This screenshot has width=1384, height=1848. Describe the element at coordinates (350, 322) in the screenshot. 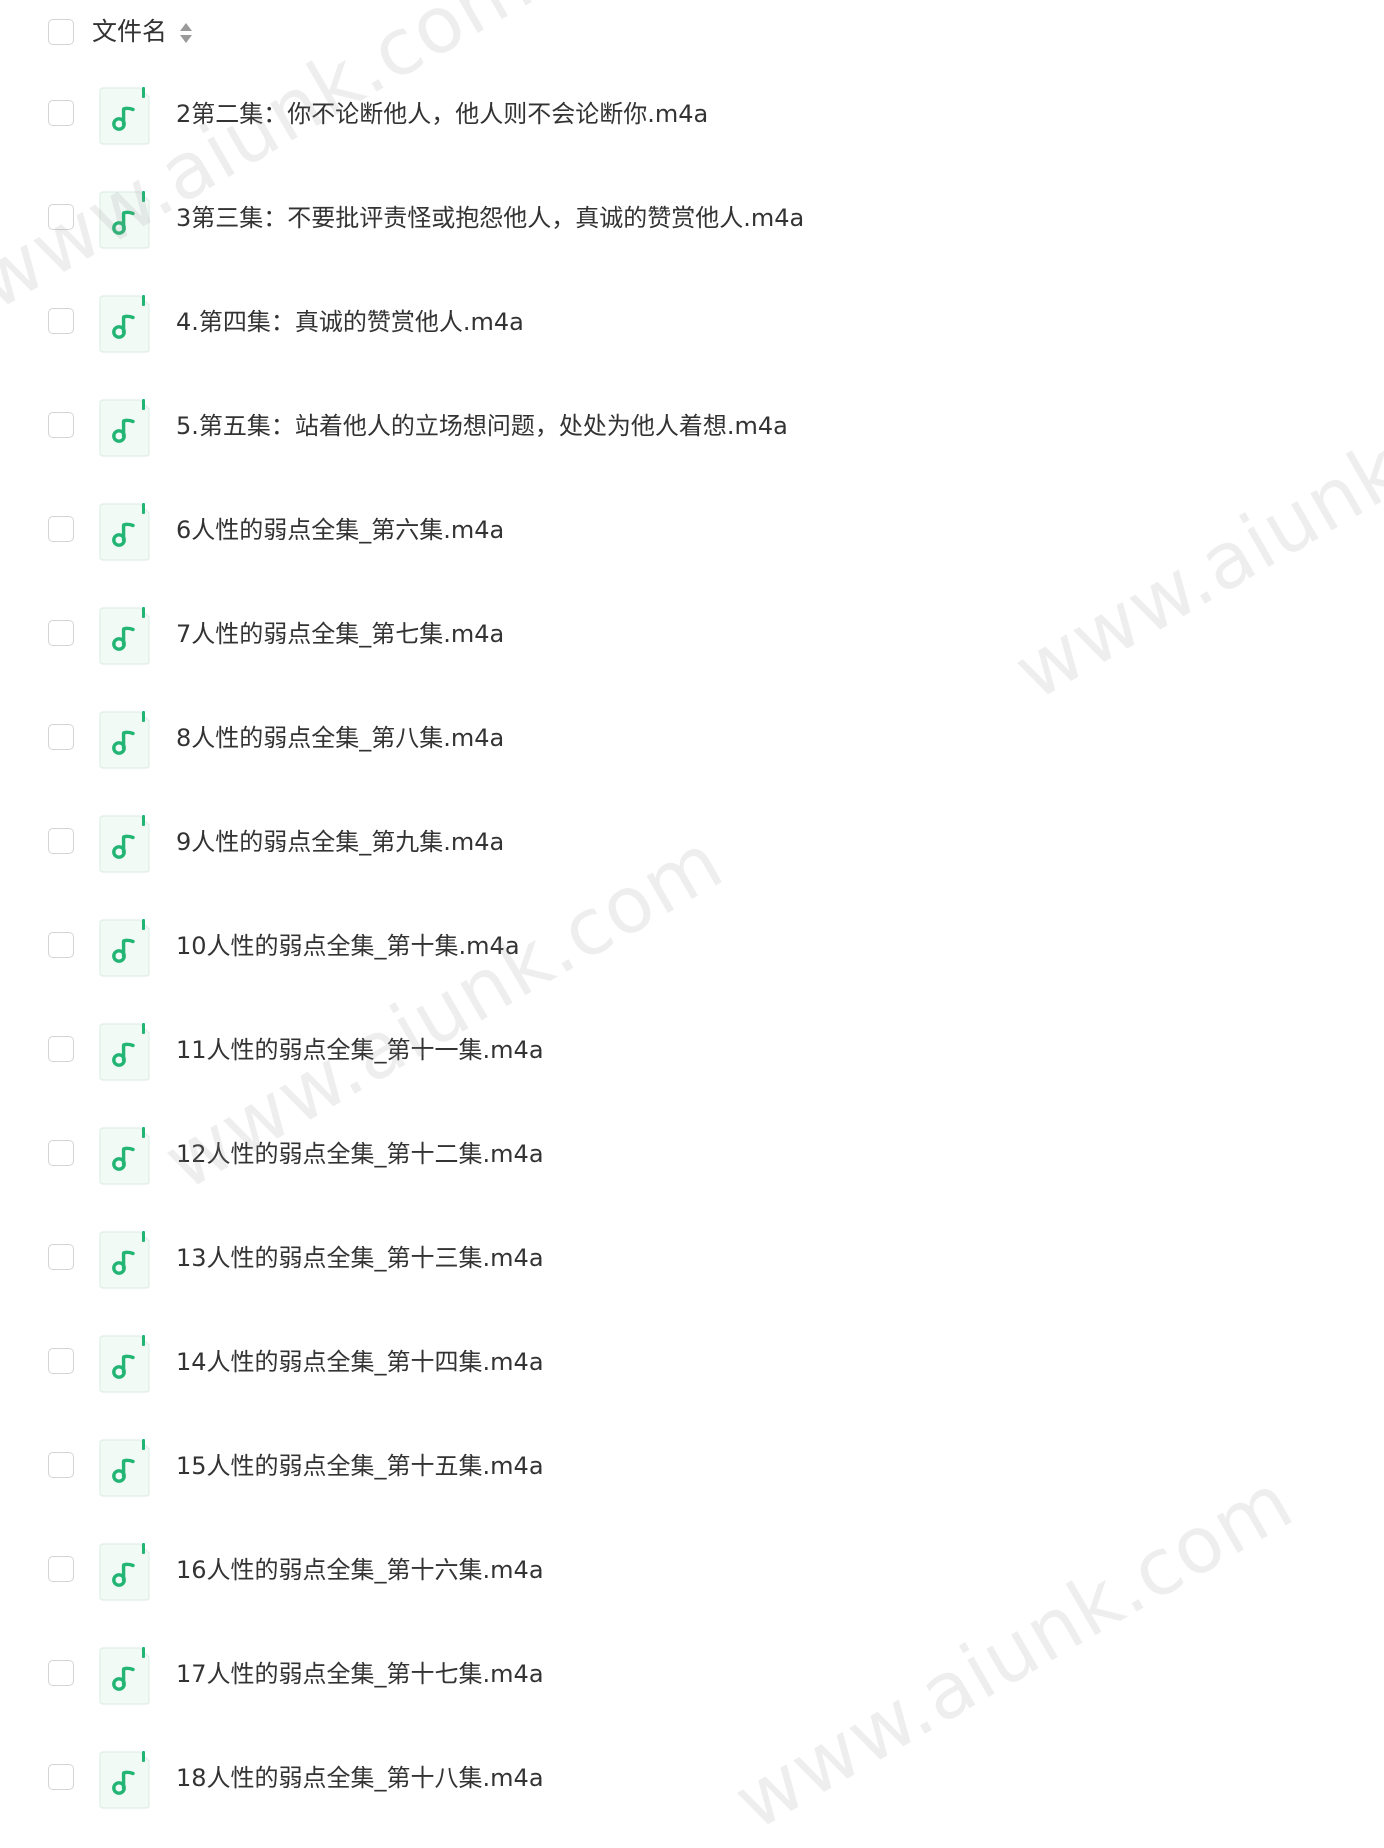

I see `file-name: 4.第四集：真诚的赞赏他人.m4a` at that location.